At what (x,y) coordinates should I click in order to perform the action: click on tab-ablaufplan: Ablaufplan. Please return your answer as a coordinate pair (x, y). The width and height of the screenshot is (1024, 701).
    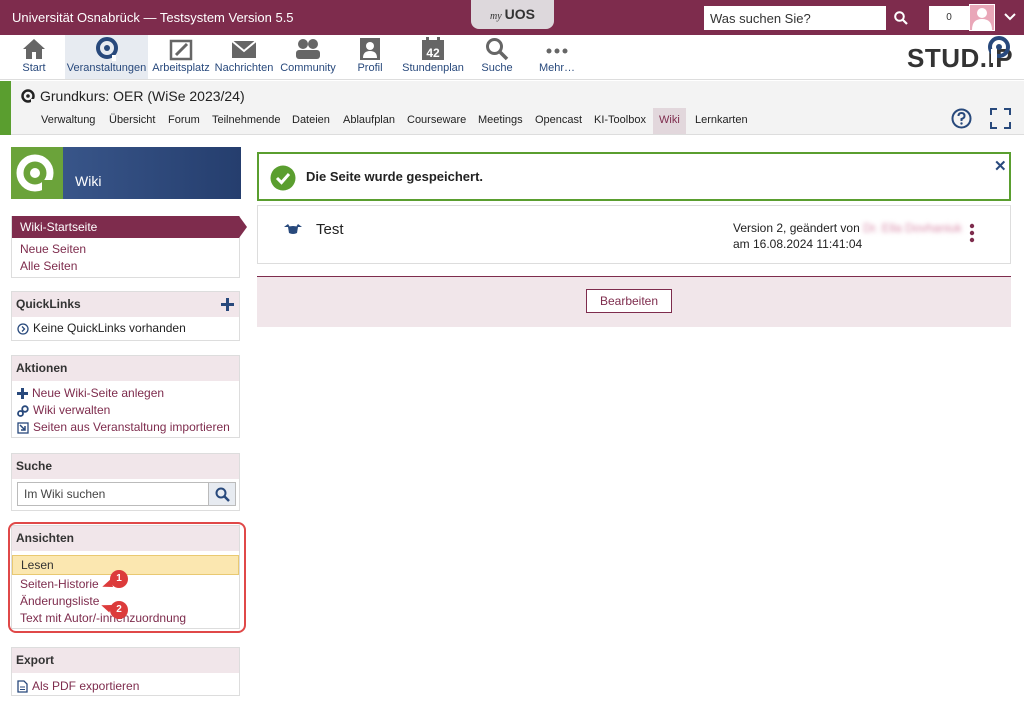
    Looking at the image, I should click on (369, 121).